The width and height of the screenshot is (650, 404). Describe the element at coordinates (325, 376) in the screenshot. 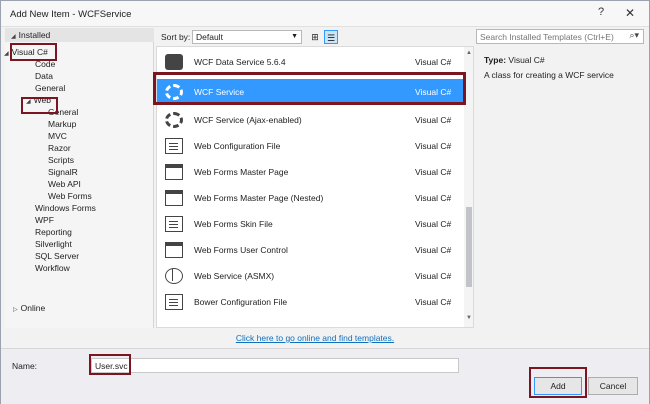

I see `bottom-bar: Name: Add Cancel` at that location.